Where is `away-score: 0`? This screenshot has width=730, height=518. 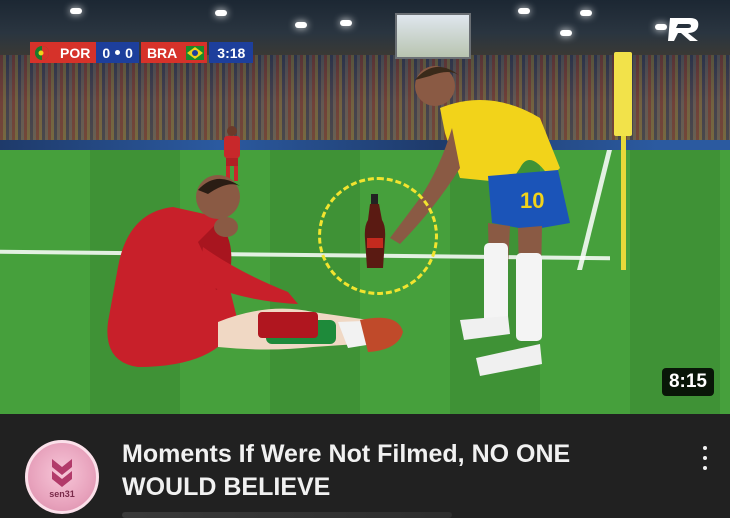 away-score: 0 is located at coordinates (129, 52).